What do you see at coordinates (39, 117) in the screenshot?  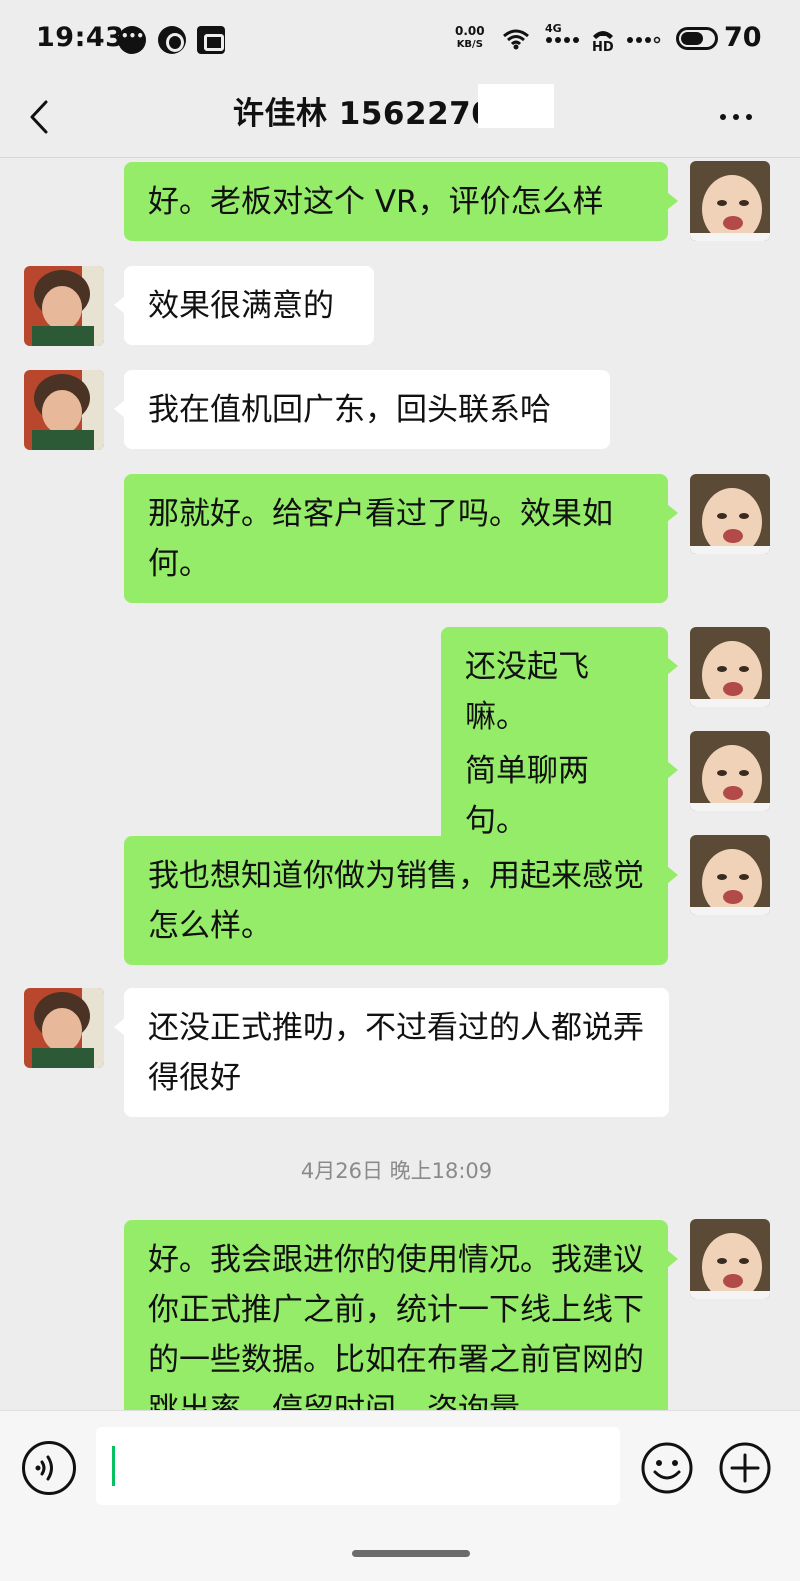 I see `chevron-left-icon` at bounding box center [39, 117].